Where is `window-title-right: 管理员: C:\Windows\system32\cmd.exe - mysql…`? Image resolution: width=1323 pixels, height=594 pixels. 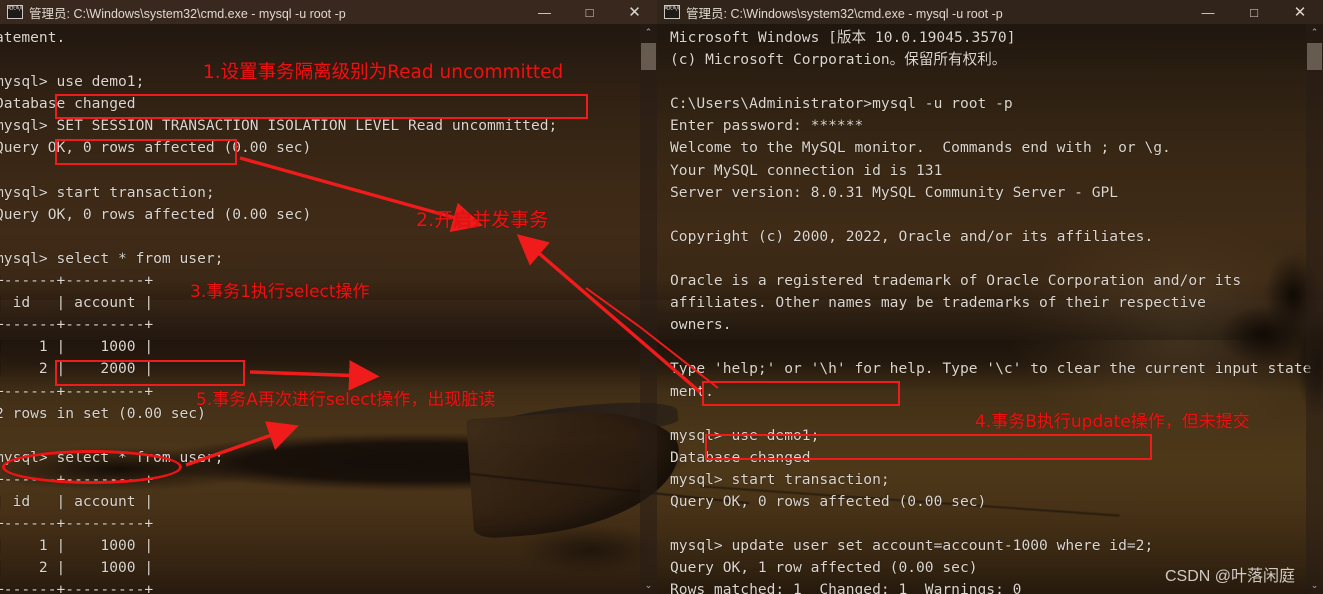 window-title-right: 管理员: C:\Windows\system32\cmd.exe - mysql… is located at coordinates (844, 13).